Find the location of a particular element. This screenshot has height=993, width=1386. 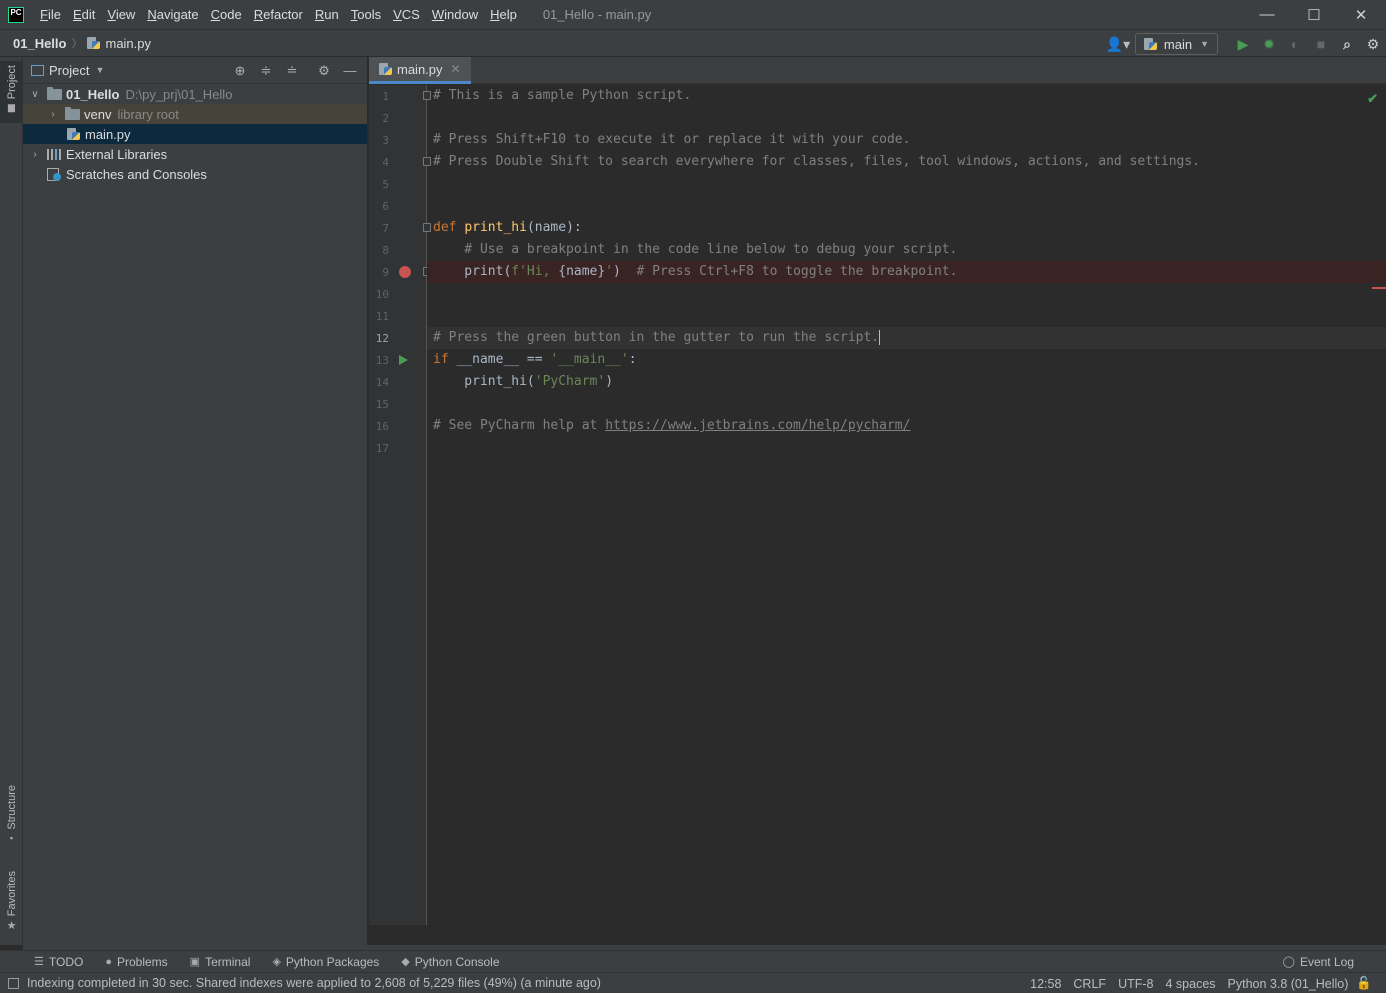

project-view-select: Project is located at coordinates (69, 70).